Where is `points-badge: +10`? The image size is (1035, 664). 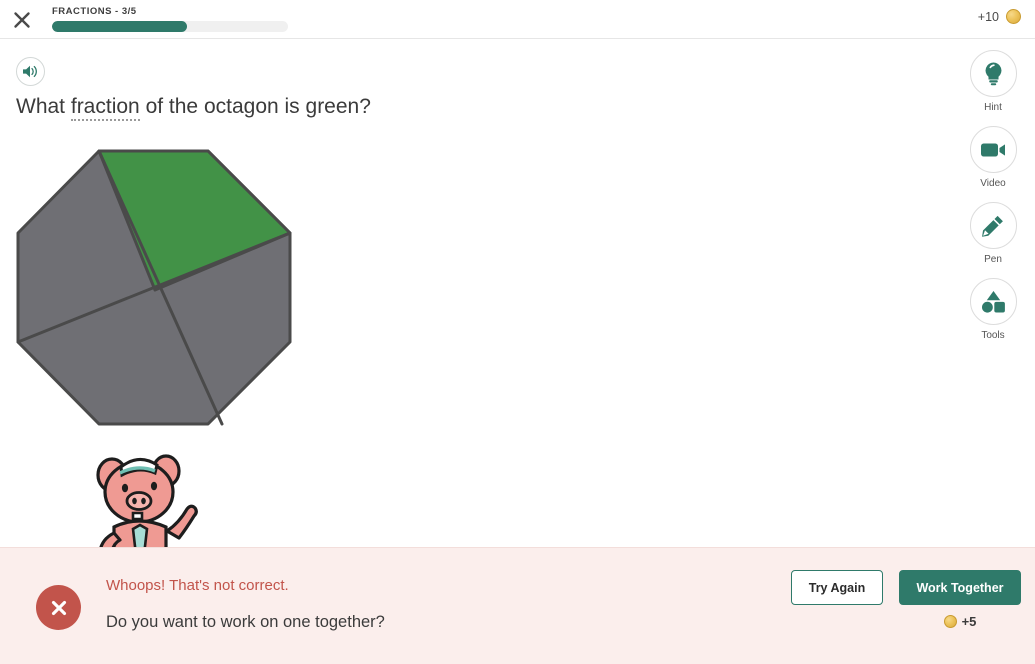
points-badge: +10 is located at coordinates (999, 16).